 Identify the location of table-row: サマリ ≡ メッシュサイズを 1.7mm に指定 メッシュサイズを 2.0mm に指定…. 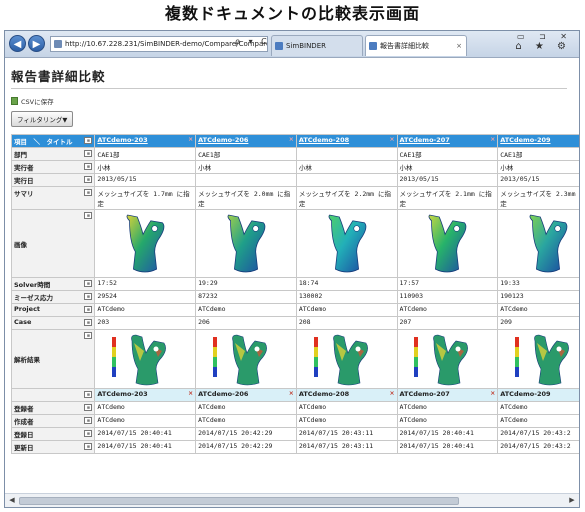
(294, 198).